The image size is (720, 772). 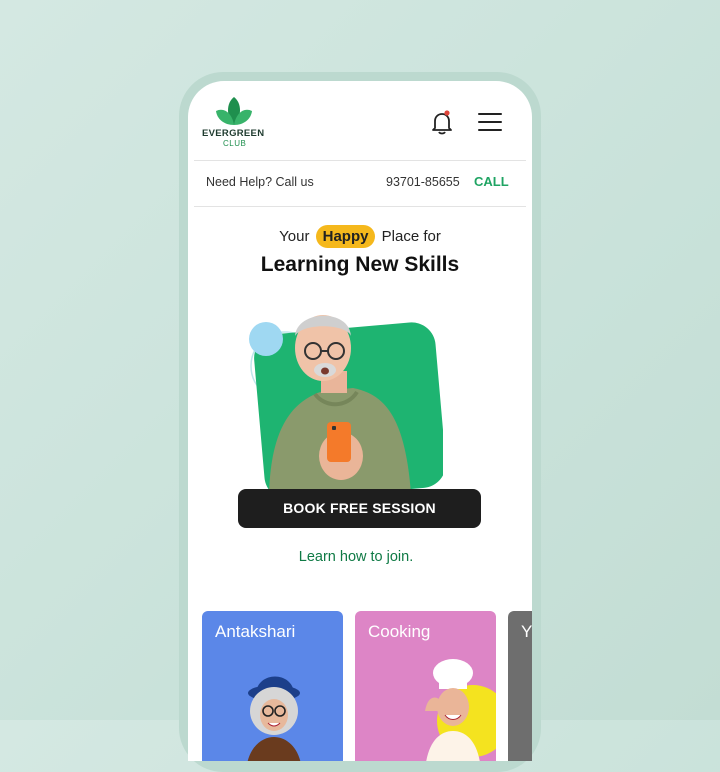 What do you see at coordinates (356, 557) in the screenshot?
I see `learn-how-to-join-link: Learn how to join.` at bounding box center [356, 557].